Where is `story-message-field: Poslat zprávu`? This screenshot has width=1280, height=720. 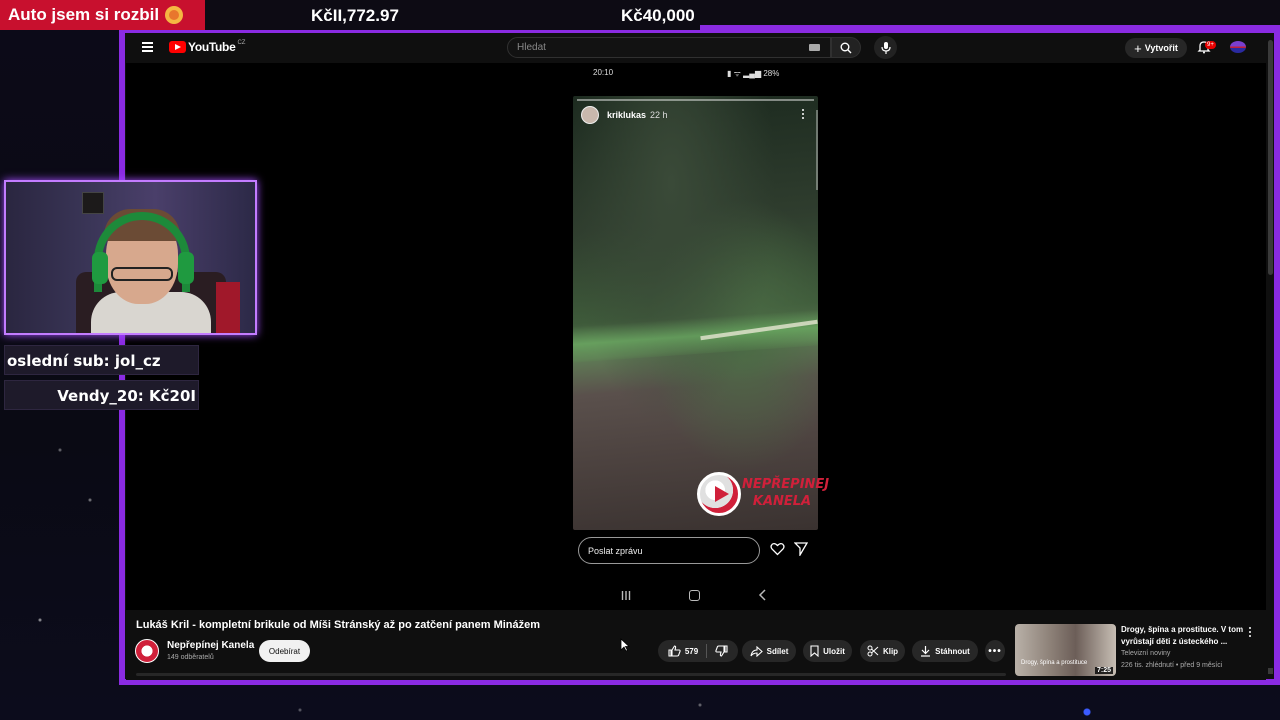
story-message-field: Poslat zprávu is located at coordinates (669, 550).